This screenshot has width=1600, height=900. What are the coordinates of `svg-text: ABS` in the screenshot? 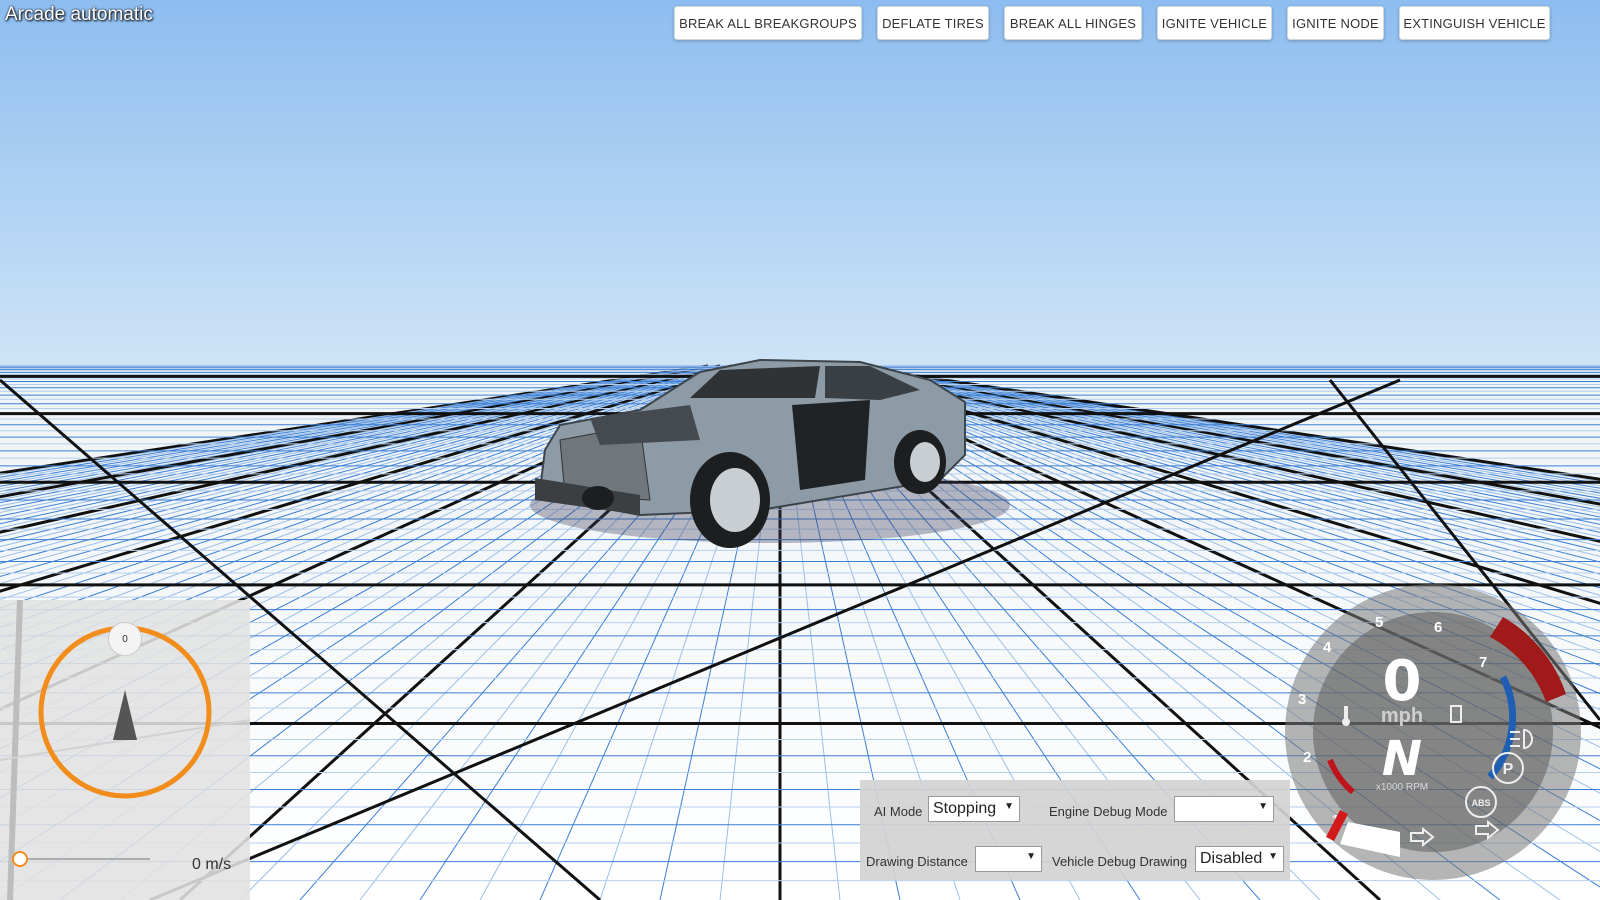 It's located at (1480, 803).